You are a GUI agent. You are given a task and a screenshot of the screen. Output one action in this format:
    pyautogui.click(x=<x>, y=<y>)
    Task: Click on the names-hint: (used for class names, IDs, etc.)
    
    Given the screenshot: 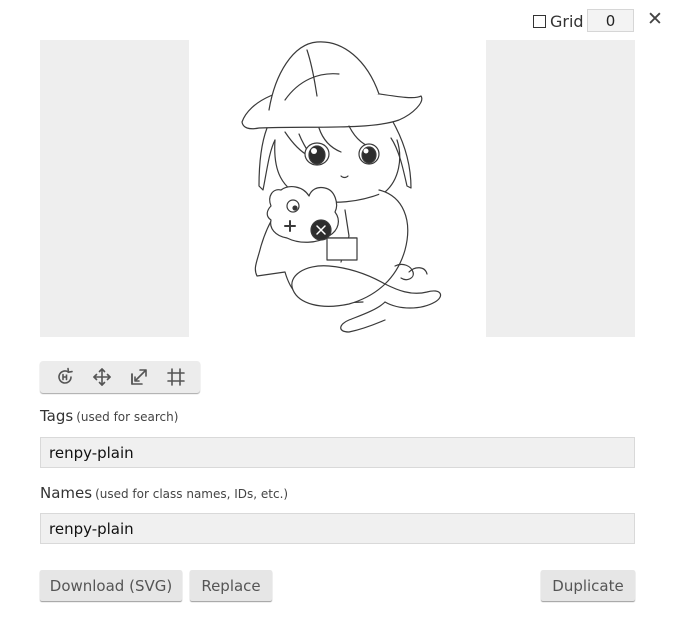 What is the action you would take?
    pyautogui.click(x=192, y=494)
    